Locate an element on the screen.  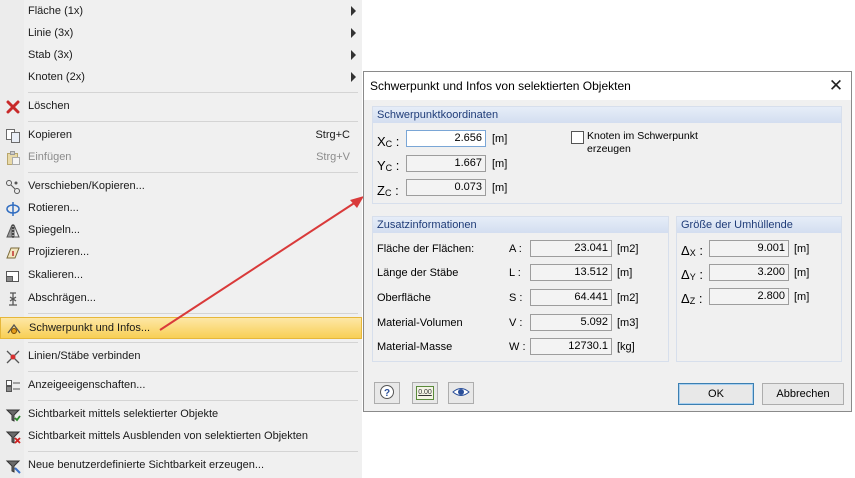
pointer-arrow-annotation is located at coordinates (261, 263).